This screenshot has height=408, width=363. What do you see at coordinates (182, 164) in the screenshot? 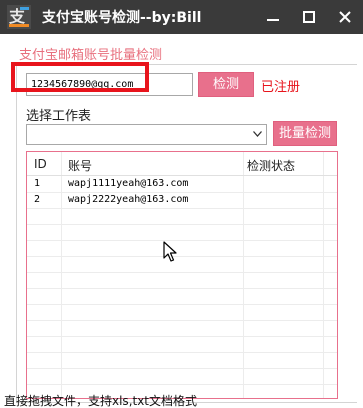
I see `table-header: ID 账号 检测状态` at bounding box center [182, 164].